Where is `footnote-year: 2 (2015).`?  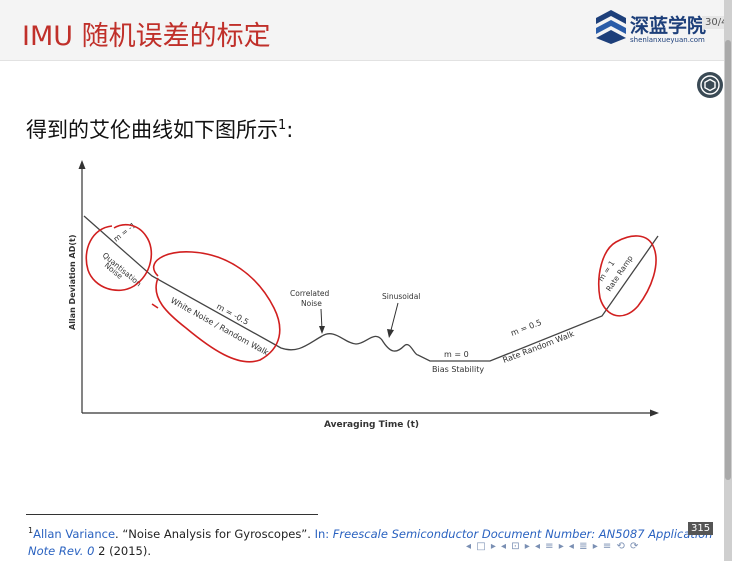
footnote-year: 2 (2015). is located at coordinates (122, 550).